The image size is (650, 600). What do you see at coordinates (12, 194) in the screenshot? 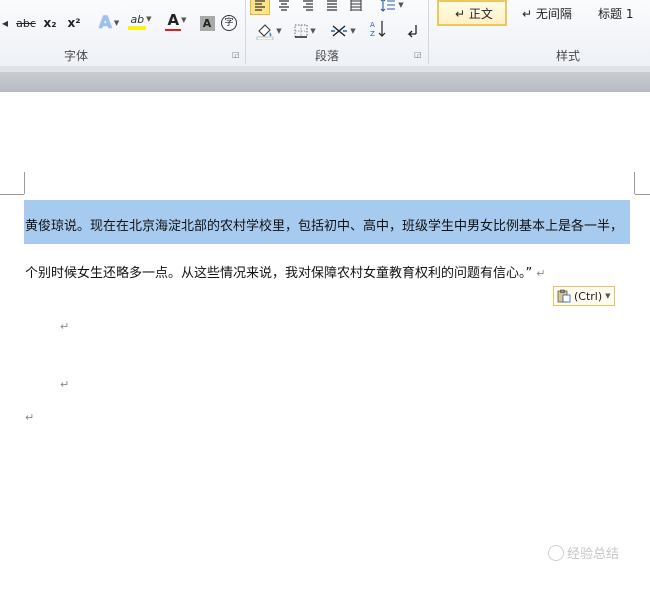
I see `crop-mark-left-h` at bounding box center [12, 194].